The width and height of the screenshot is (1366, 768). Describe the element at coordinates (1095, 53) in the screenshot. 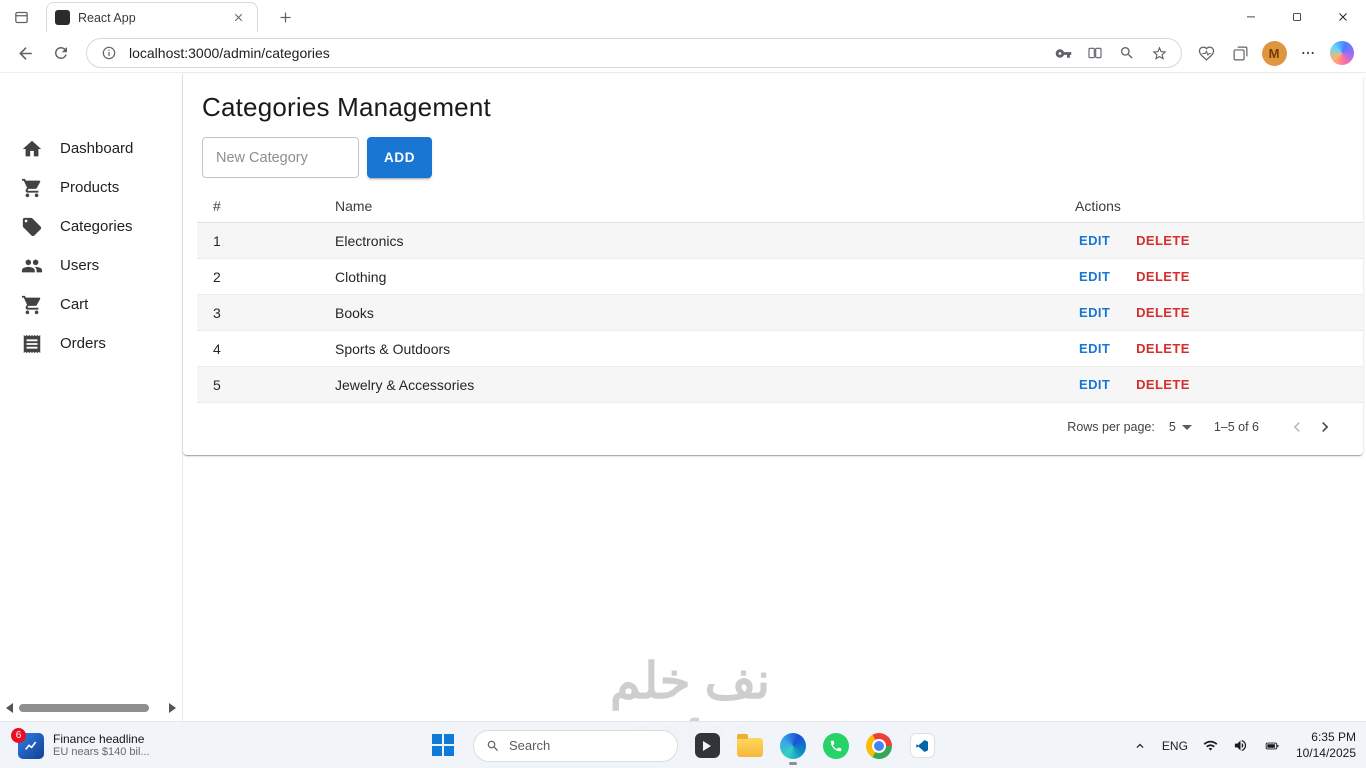

I see `split-screen-icon` at that location.